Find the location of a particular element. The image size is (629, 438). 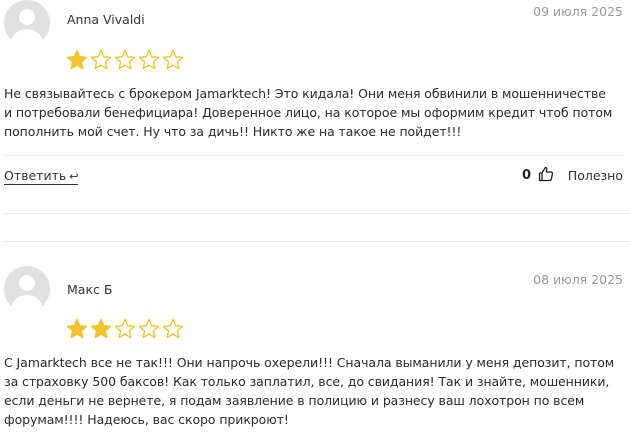

useful-button: Полезно is located at coordinates (595, 175).